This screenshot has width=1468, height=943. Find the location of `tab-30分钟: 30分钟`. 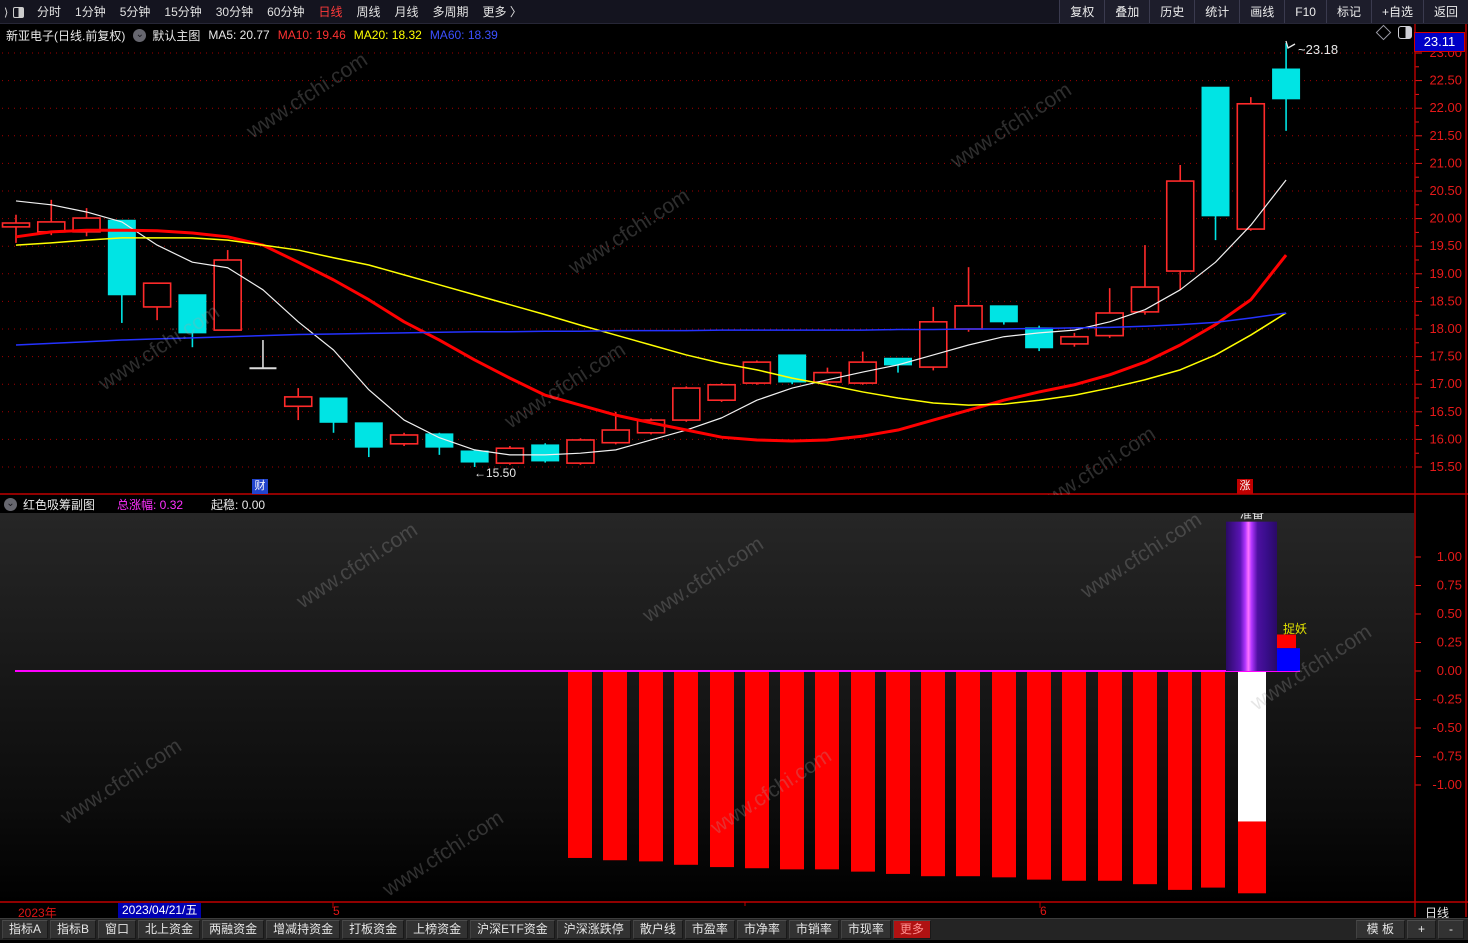

tab-30分钟: 30分钟 is located at coordinates (234, 11).